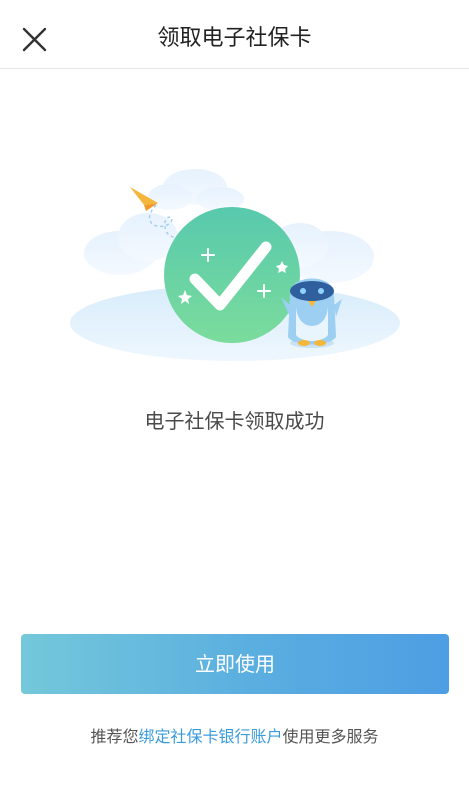 The width and height of the screenshot is (469, 792). What do you see at coordinates (235, 664) in the screenshot?
I see `use-now-button: 立即使用` at bounding box center [235, 664].